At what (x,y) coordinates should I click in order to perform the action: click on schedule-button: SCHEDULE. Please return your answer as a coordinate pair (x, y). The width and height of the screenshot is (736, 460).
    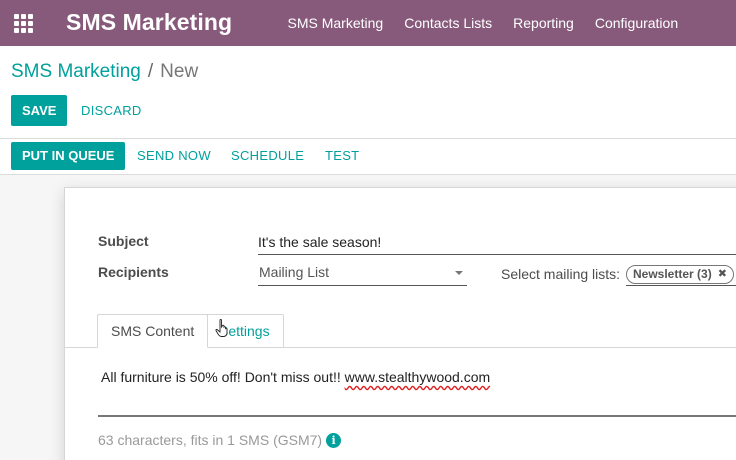
    Looking at the image, I should click on (267, 156).